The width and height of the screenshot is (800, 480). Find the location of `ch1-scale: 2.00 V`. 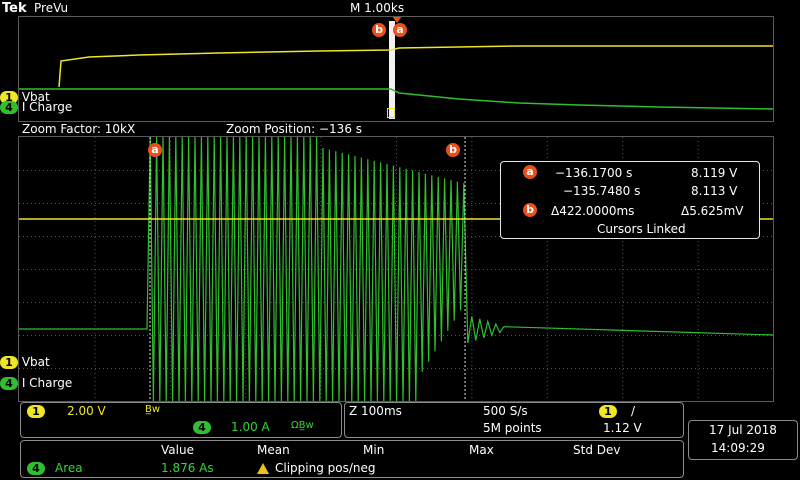

ch1-scale: 2.00 V is located at coordinates (86, 411).